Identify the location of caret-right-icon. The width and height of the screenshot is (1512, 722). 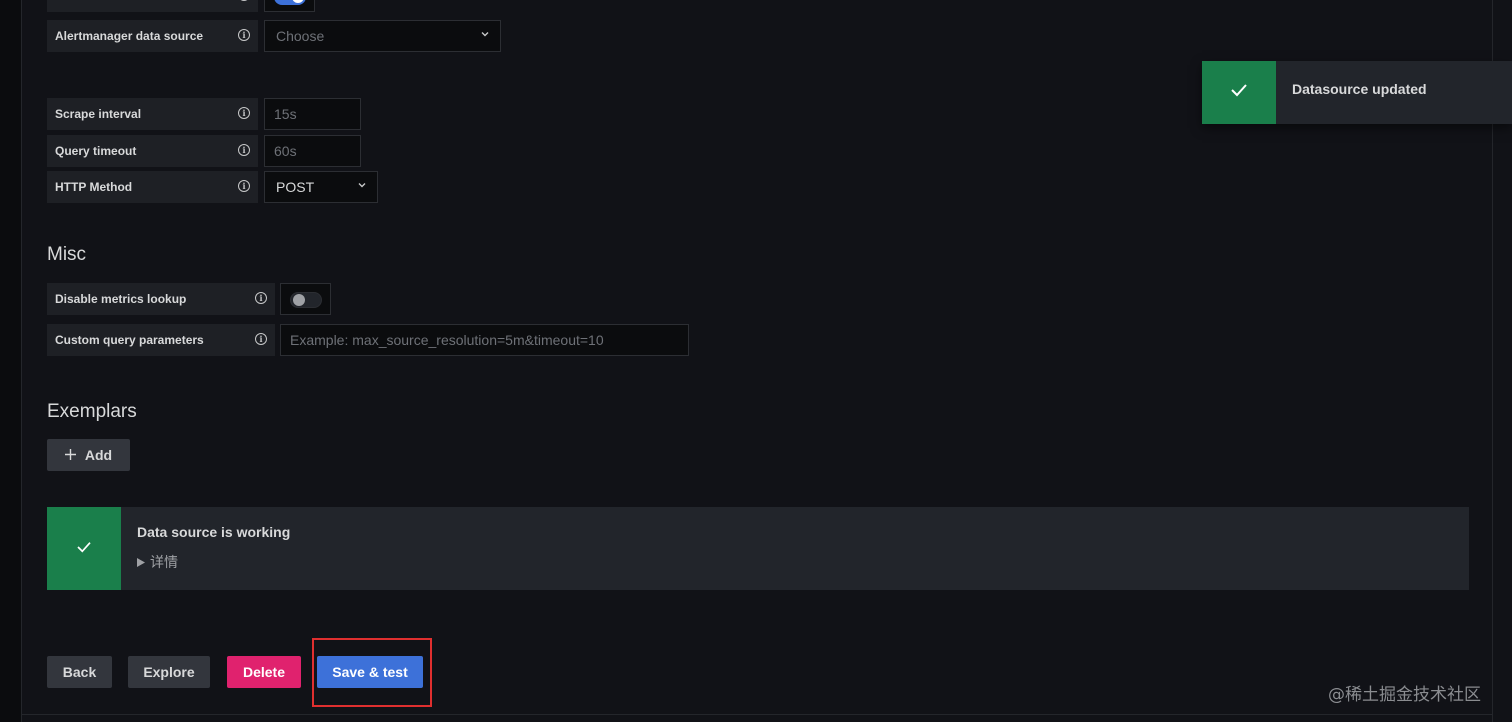
(141, 562).